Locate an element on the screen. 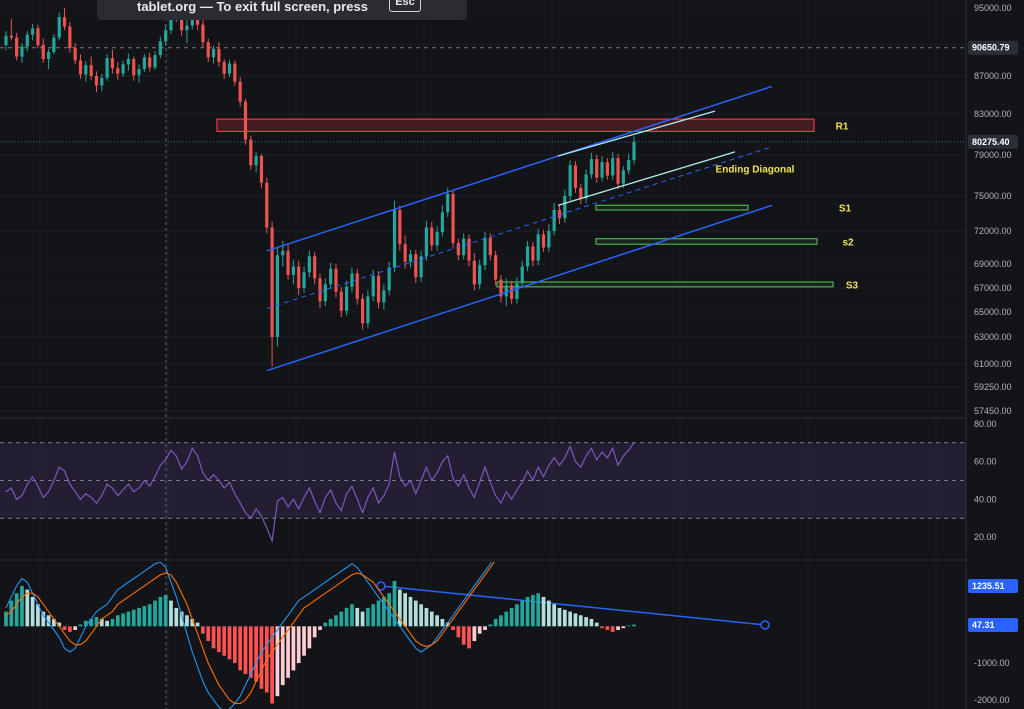 The width and height of the screenshot is (1024, 709). price-tick: 65000.00 is located at coordinates (993, 312).